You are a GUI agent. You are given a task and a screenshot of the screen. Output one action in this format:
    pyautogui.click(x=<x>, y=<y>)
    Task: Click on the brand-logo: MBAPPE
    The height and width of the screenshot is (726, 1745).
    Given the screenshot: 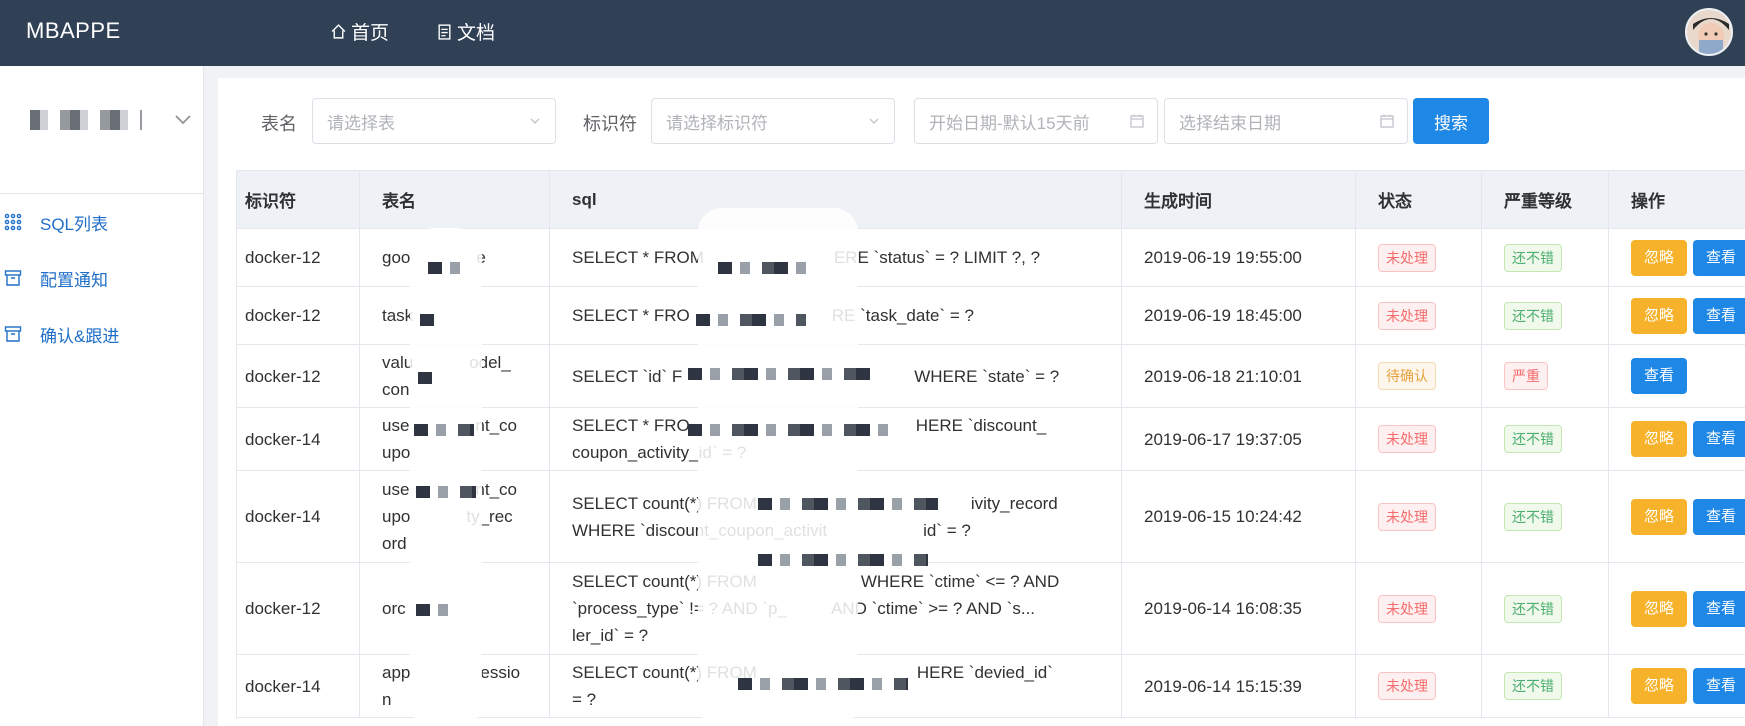 What is the action you would take?
    pyautogui.click(x=73, y=31)
    